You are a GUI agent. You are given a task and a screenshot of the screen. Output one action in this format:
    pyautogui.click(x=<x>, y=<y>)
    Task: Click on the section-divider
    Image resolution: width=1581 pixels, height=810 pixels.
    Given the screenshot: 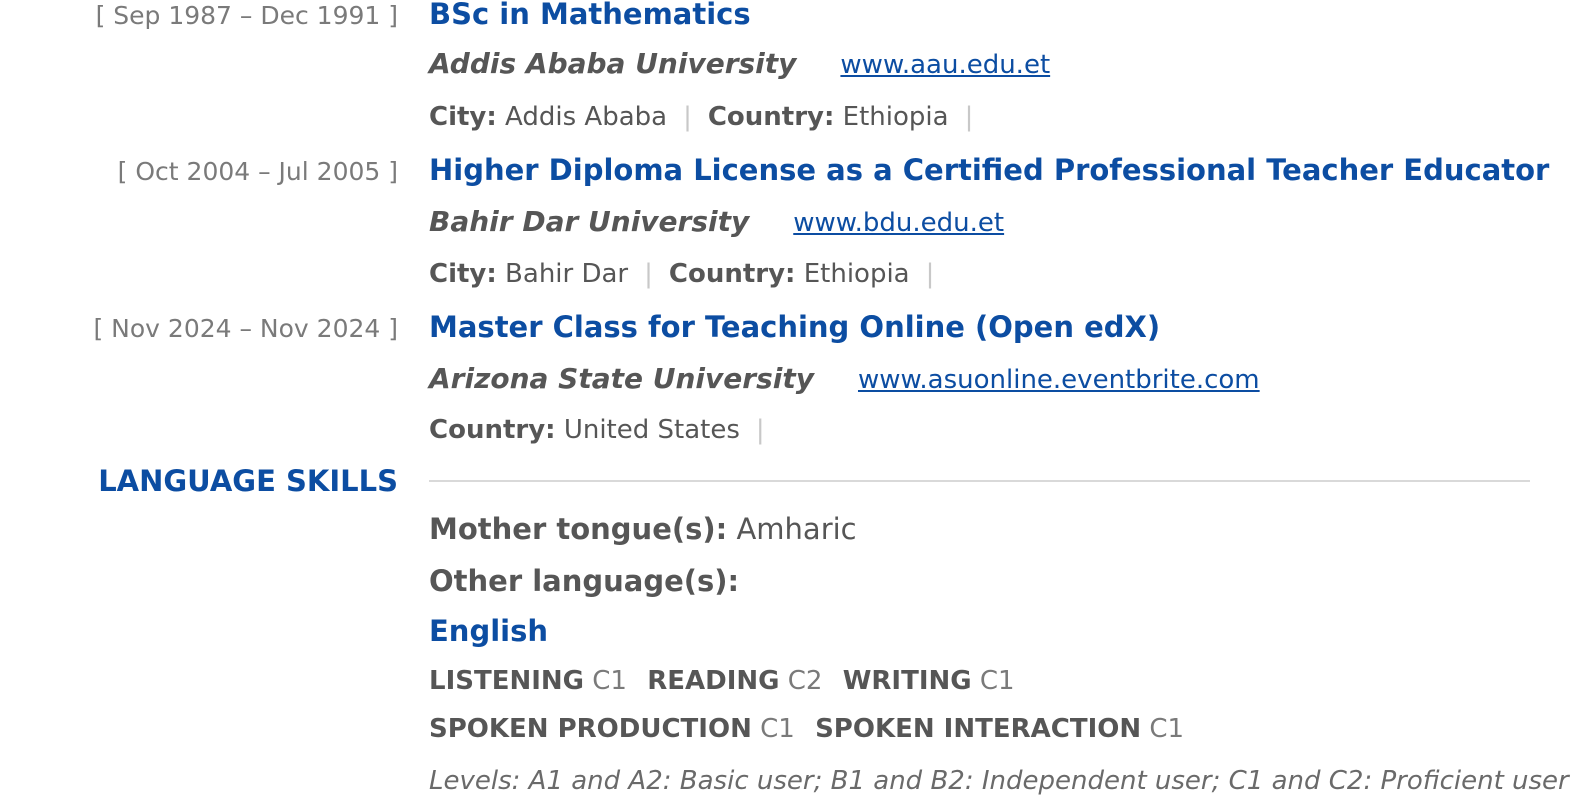 What is the action you would take?
    pyautogui.click(x=979, y=481)
    